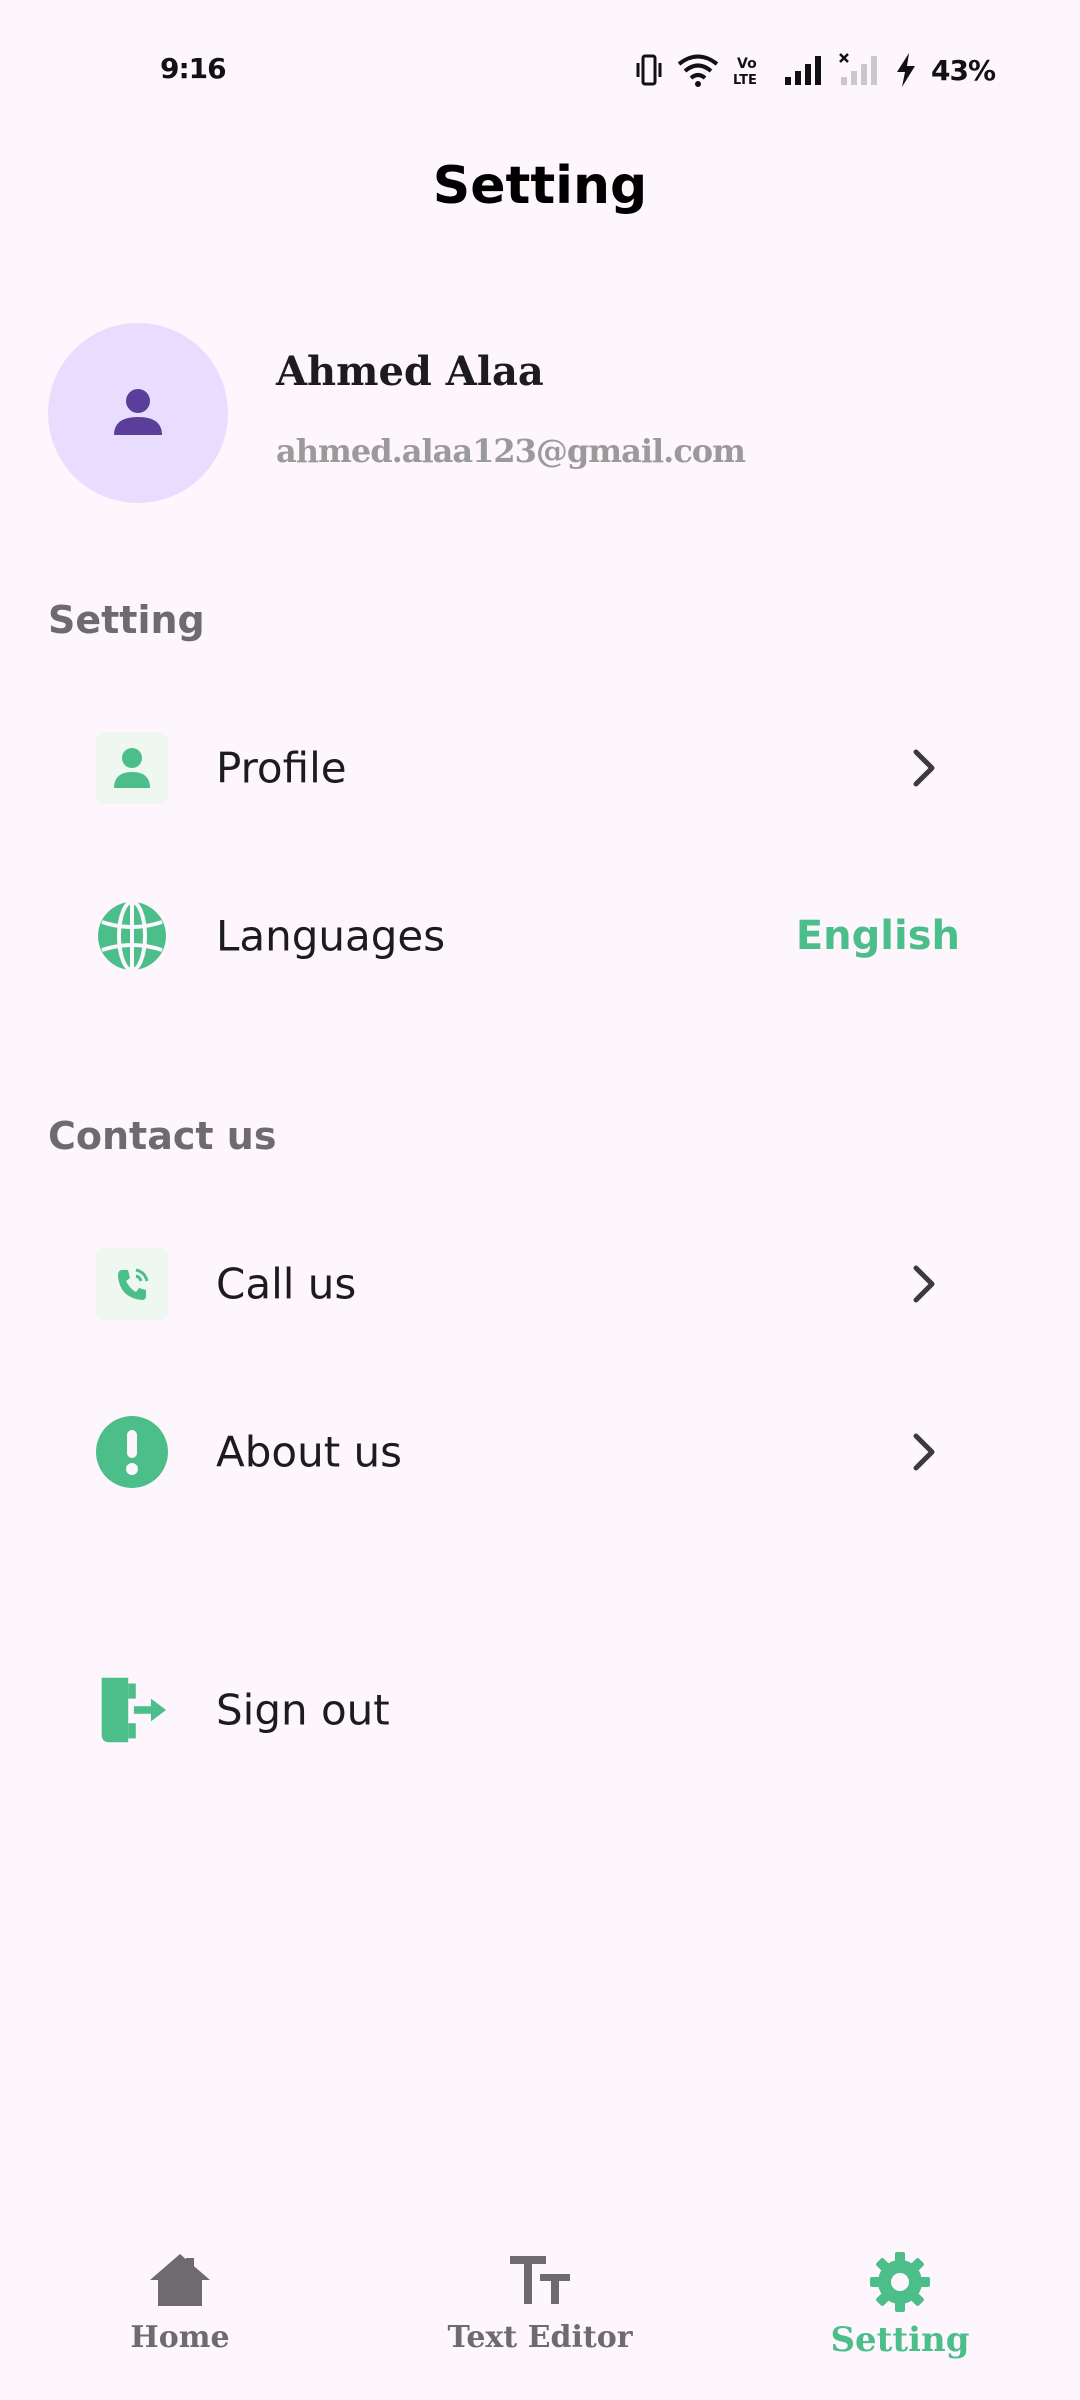 The image size is (1080, 2400). I want to click on charging-icon, so click(906, 70).